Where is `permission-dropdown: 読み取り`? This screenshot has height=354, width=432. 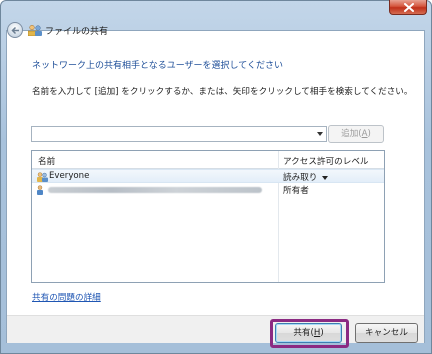
permission-dropdown: 読み取り is located at coordinates (306, 177).